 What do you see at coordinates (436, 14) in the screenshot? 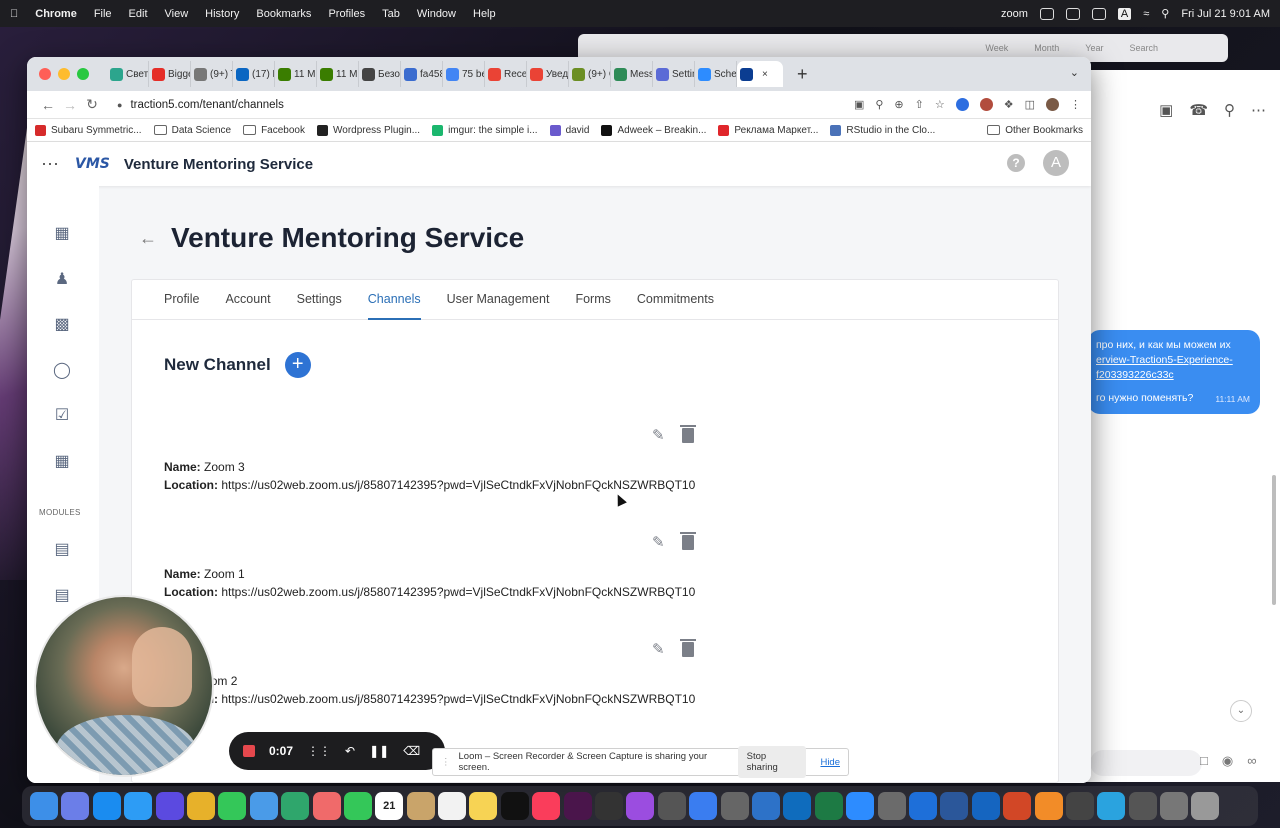
I see `menu-window: Window` at bounding box center [436, 14].